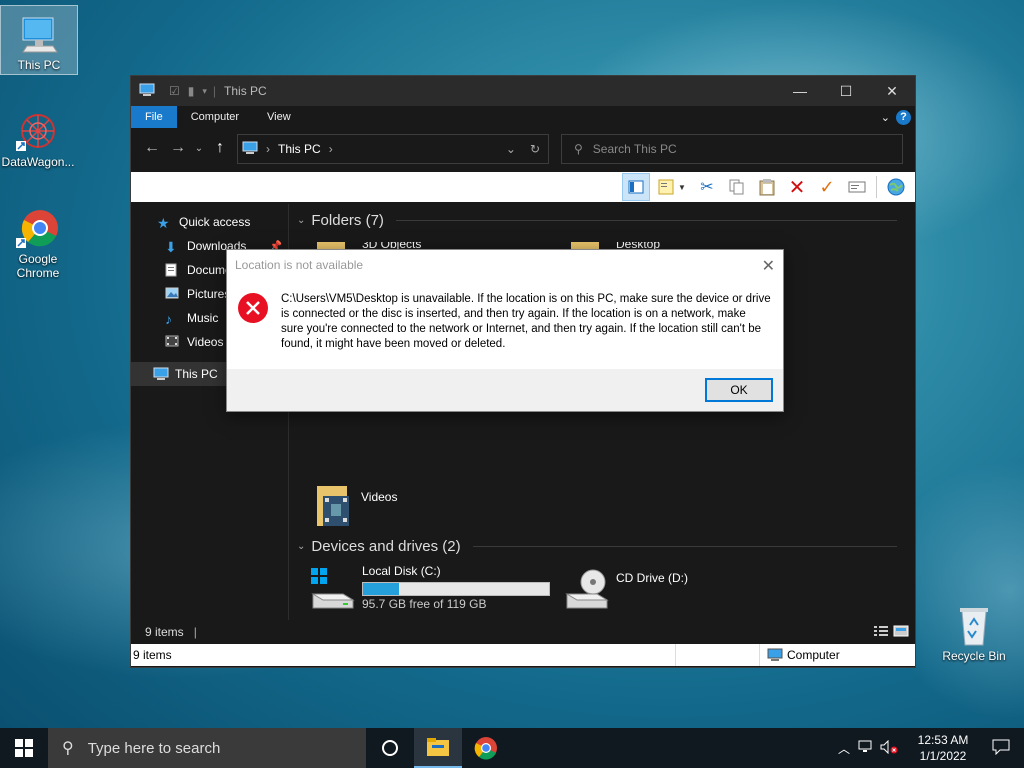 The image size is (1024, 768). What do you see at coordinates (974, 625) in the screenshot?
I see `recycle-bin-icon` at bounding box center [974, 625].